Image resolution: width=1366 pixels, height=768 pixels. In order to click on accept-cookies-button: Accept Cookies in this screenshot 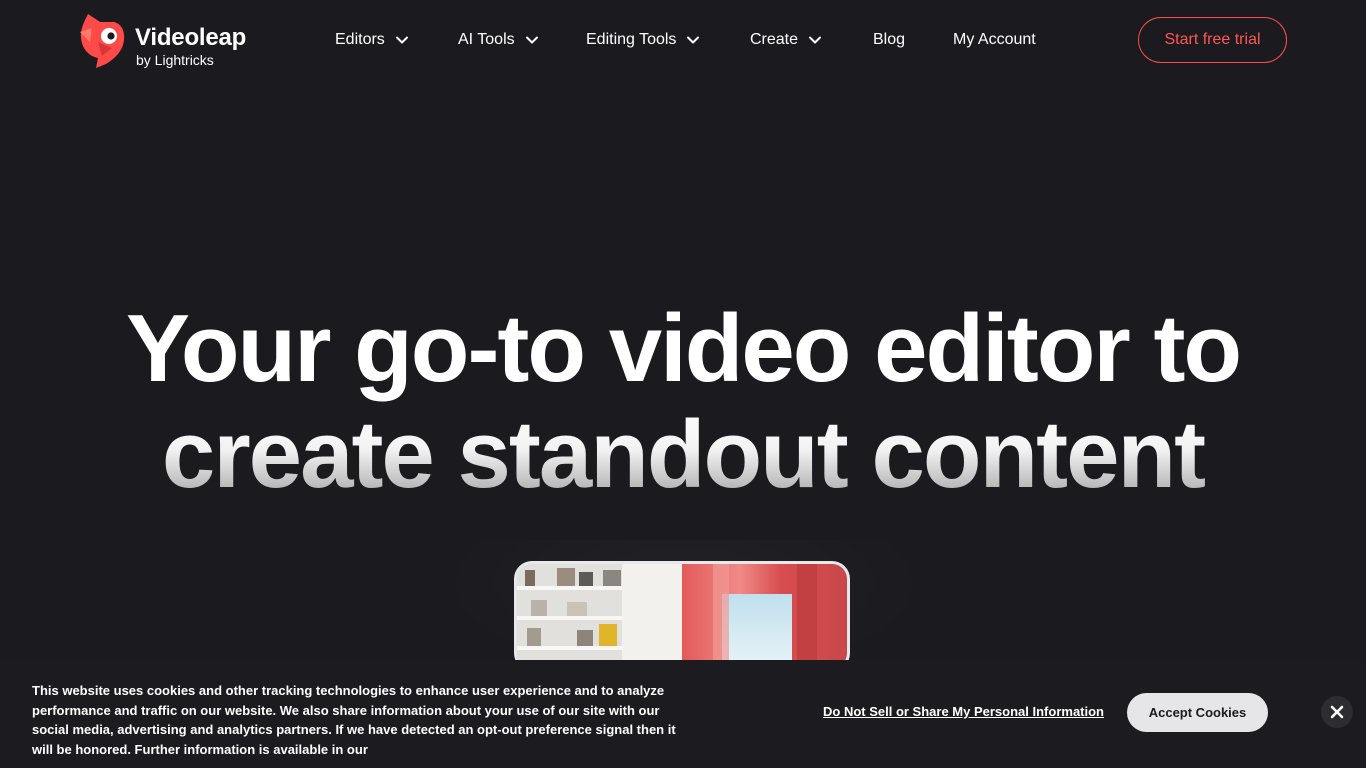, I will do `click(1197, 712)`.